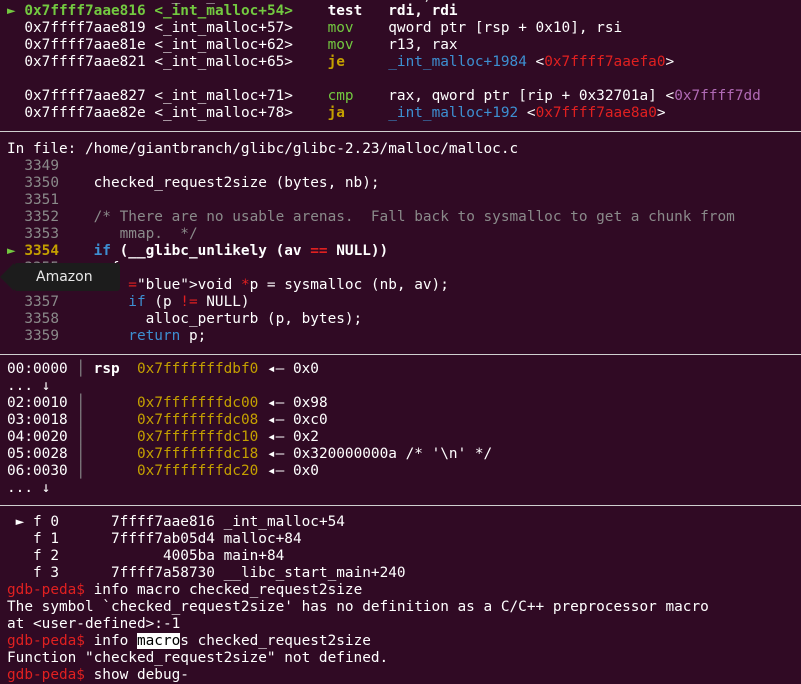 This screenshot has height=684, width=801. I want to click on disasm-address: 0x7ffff7aae82e, so click(85, 113).